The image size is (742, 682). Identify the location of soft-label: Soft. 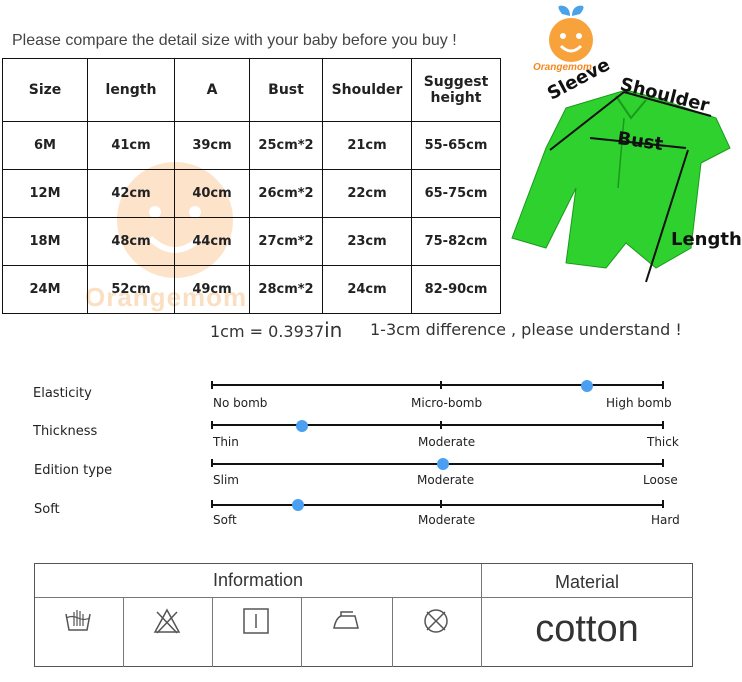
(47, 509).